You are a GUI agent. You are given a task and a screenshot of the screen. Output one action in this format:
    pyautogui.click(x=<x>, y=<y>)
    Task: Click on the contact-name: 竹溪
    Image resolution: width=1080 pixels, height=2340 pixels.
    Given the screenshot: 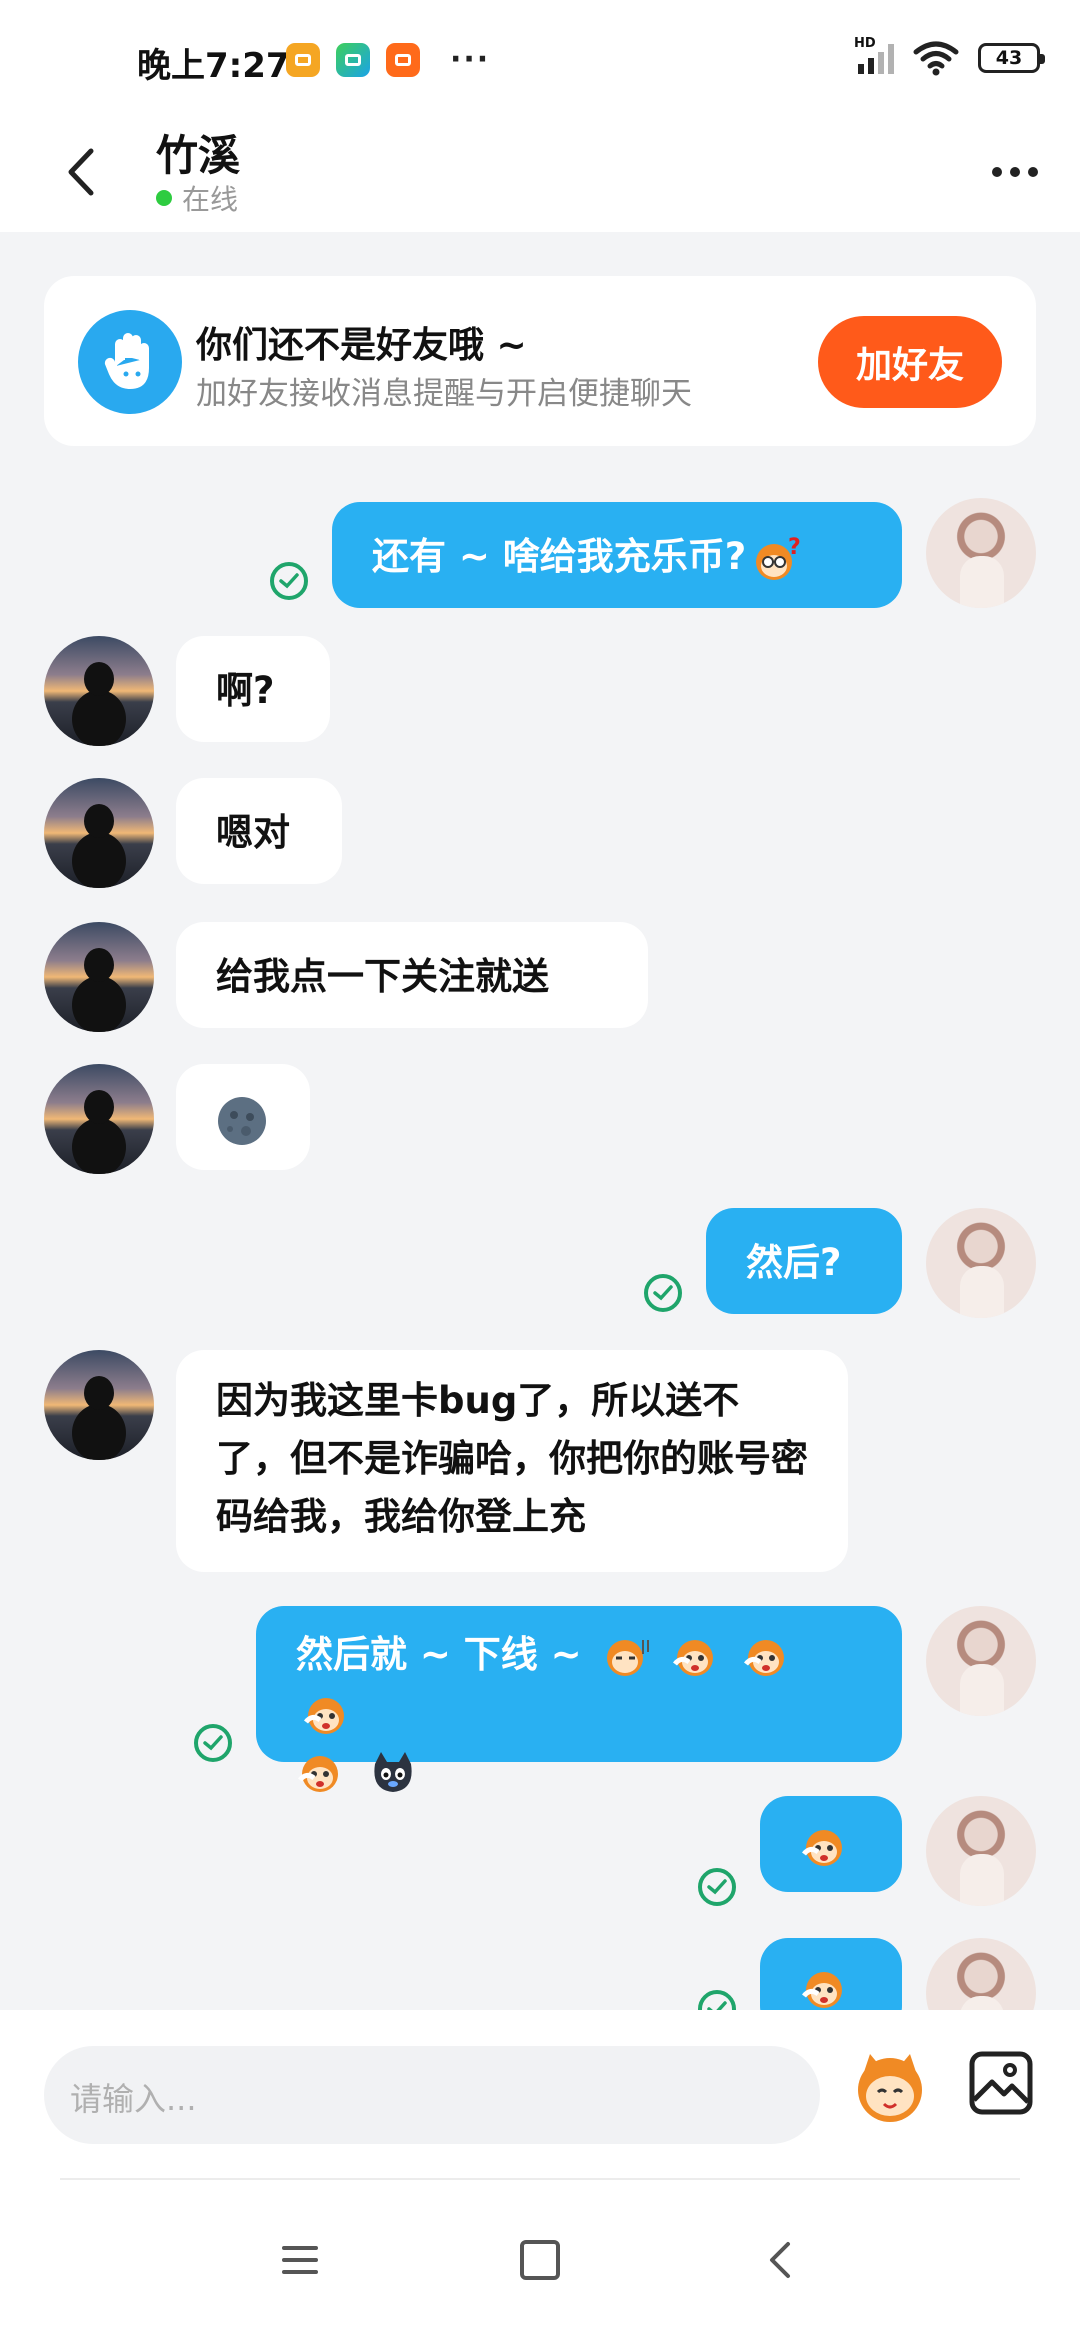 What is the action you would take?
    pyautogui.click(x=198, y=152)
    